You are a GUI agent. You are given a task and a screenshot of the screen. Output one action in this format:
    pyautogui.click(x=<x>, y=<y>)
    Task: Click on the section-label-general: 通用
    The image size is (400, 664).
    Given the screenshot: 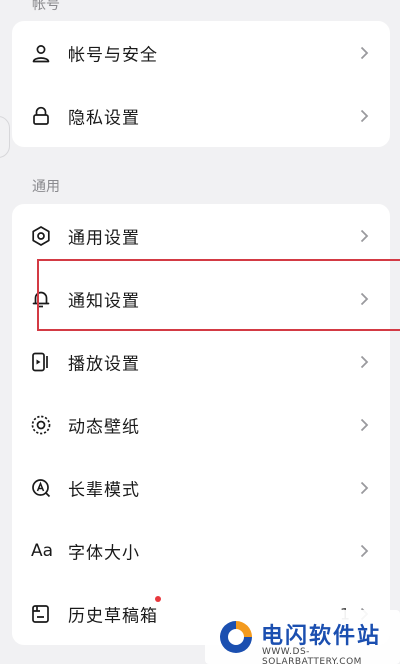 What is the action you would take?
    pyautogui.click(x=46, y=187)
    